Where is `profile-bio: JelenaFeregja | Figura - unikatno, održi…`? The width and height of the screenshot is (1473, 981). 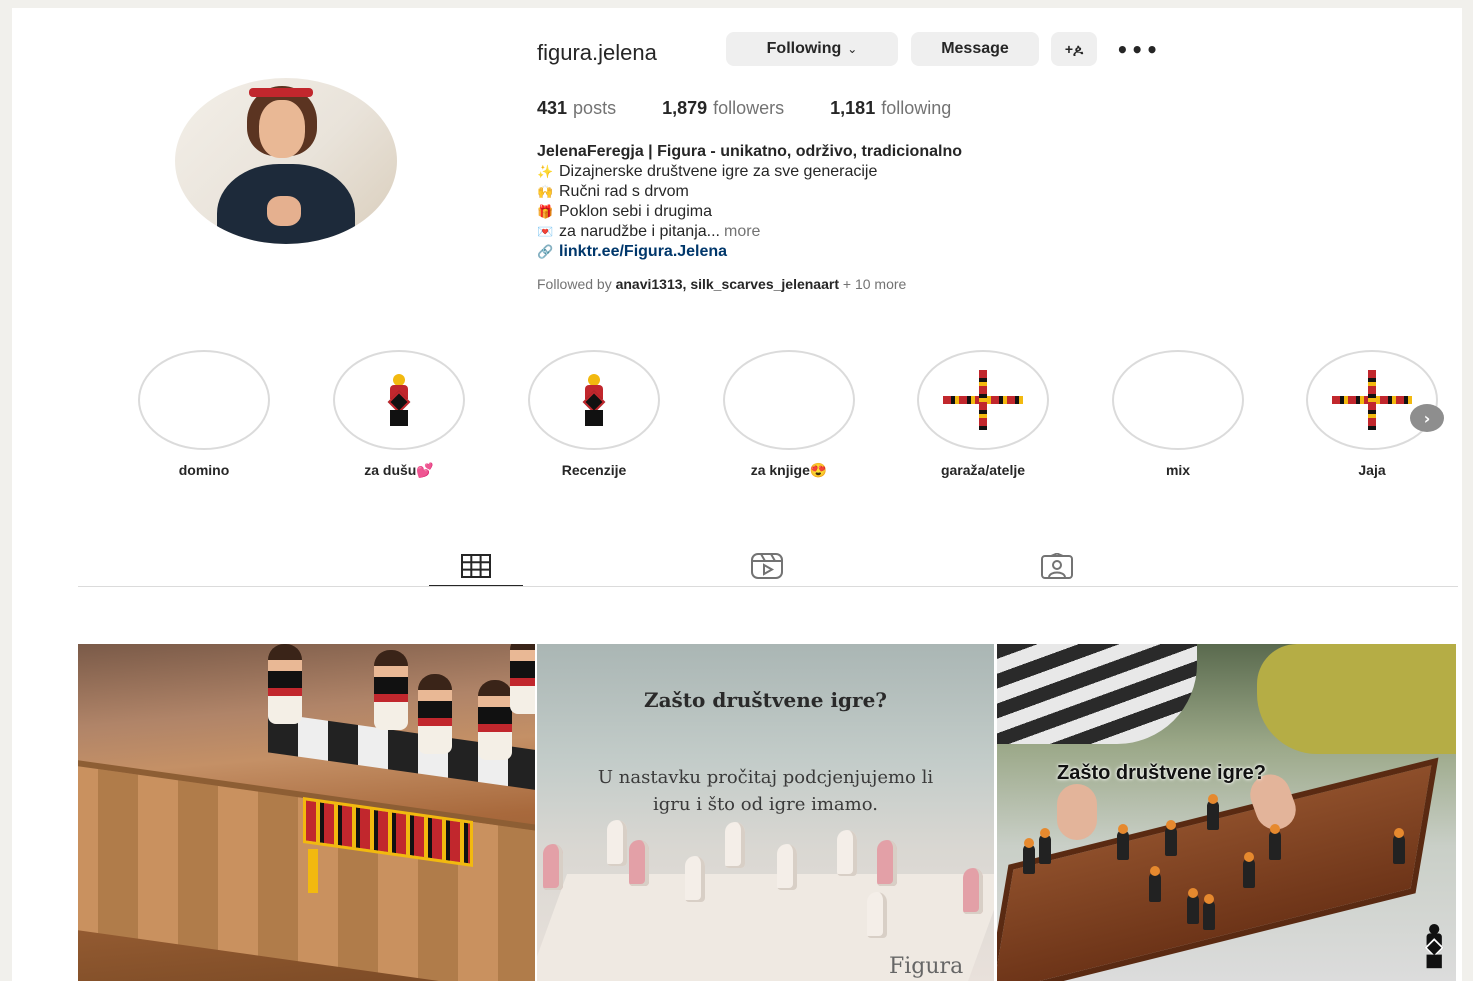 profile-bio: JelenaFeregja | Figura - unikatno, održi… is located at coordinates (749, 202).